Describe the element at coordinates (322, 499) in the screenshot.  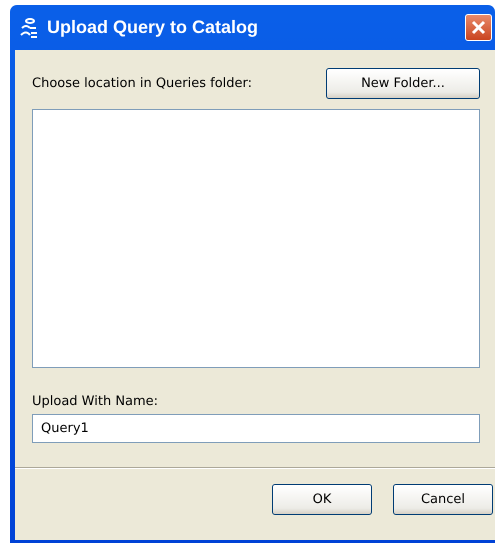
I see `ok-button: OK` at that location.